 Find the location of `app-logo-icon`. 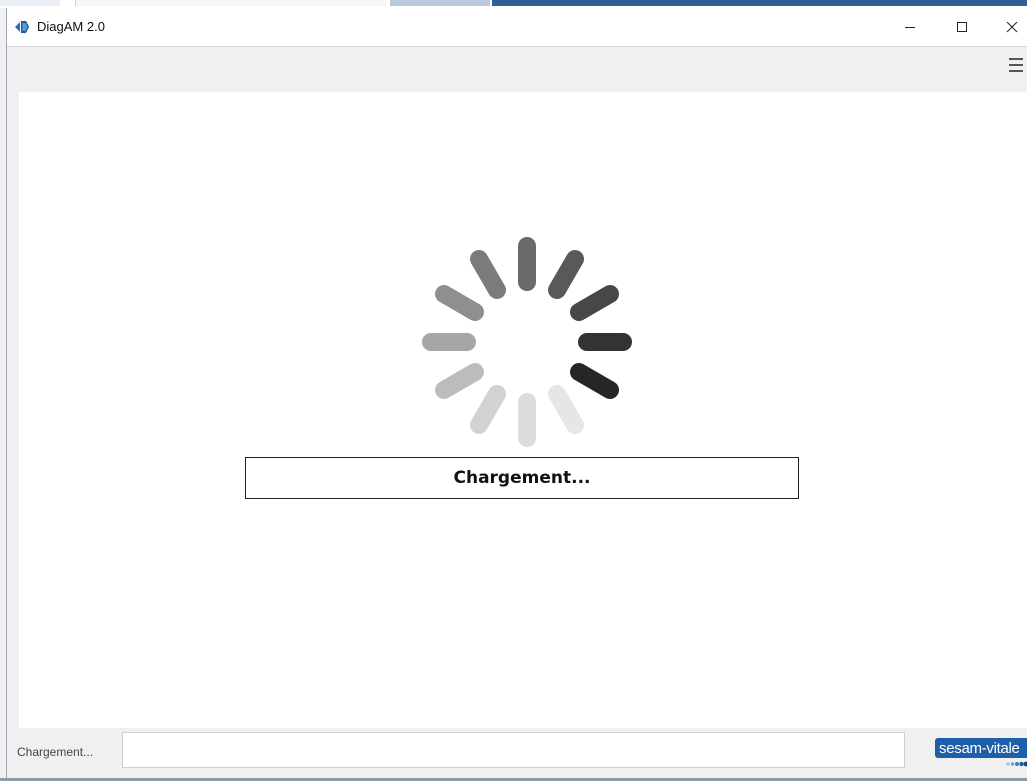

app-logo-icon is located at coordinates (22, 27).